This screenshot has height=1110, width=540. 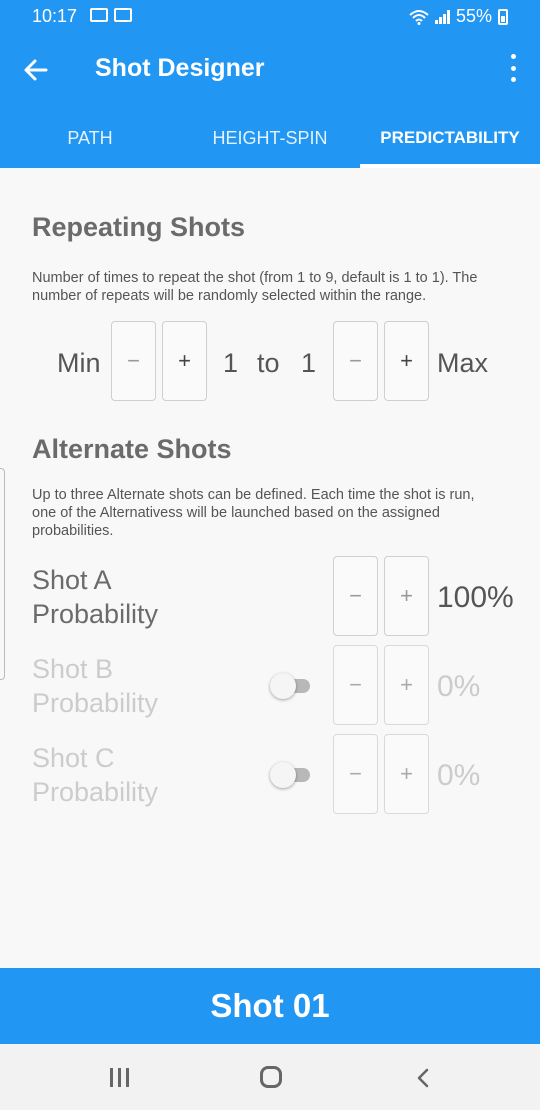 I want to click on shot-c-increment-button: +, so click(x=406, y=774).